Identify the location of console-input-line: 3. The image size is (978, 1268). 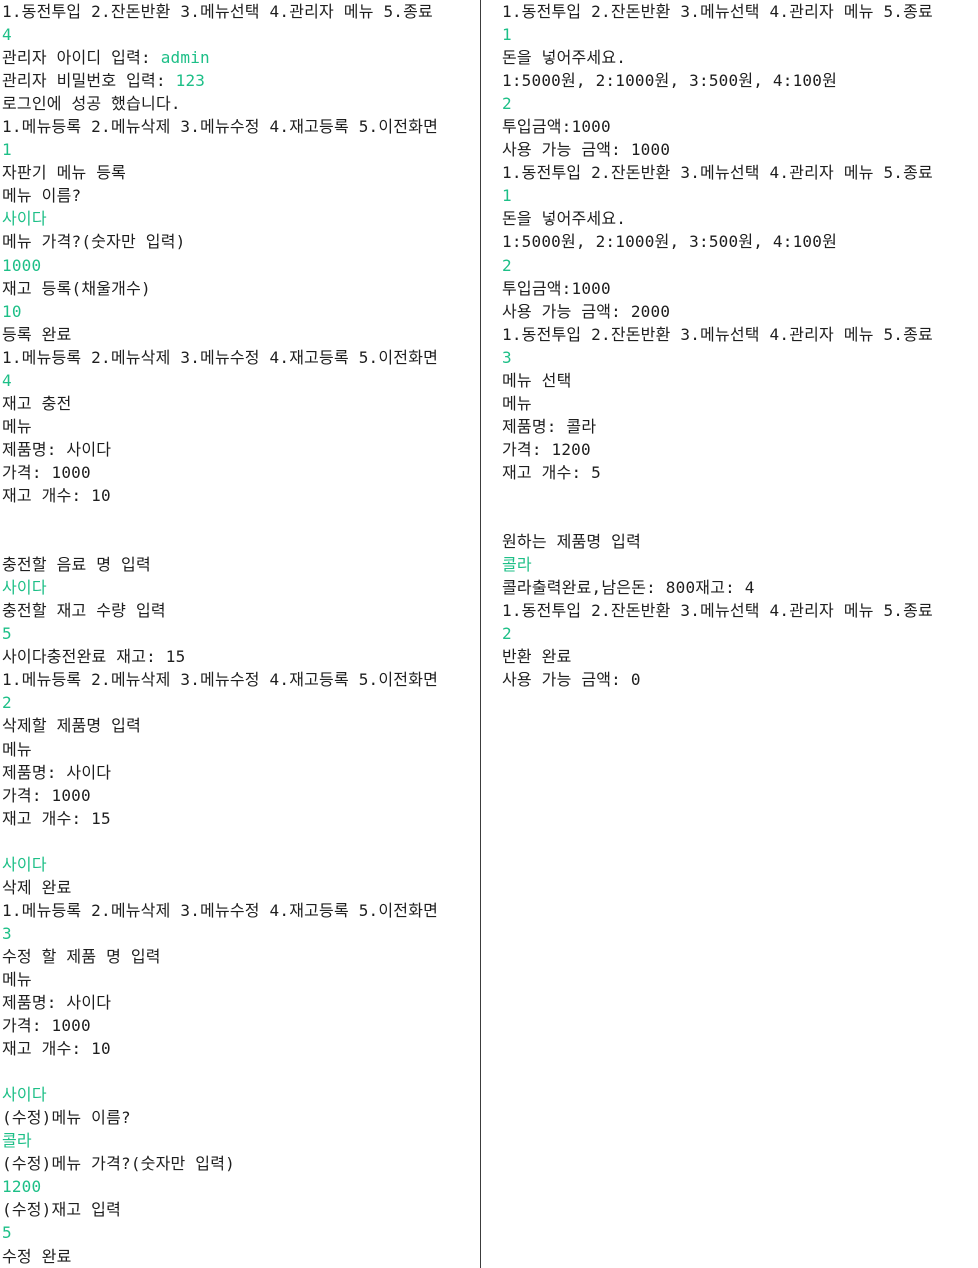
(740, 357).